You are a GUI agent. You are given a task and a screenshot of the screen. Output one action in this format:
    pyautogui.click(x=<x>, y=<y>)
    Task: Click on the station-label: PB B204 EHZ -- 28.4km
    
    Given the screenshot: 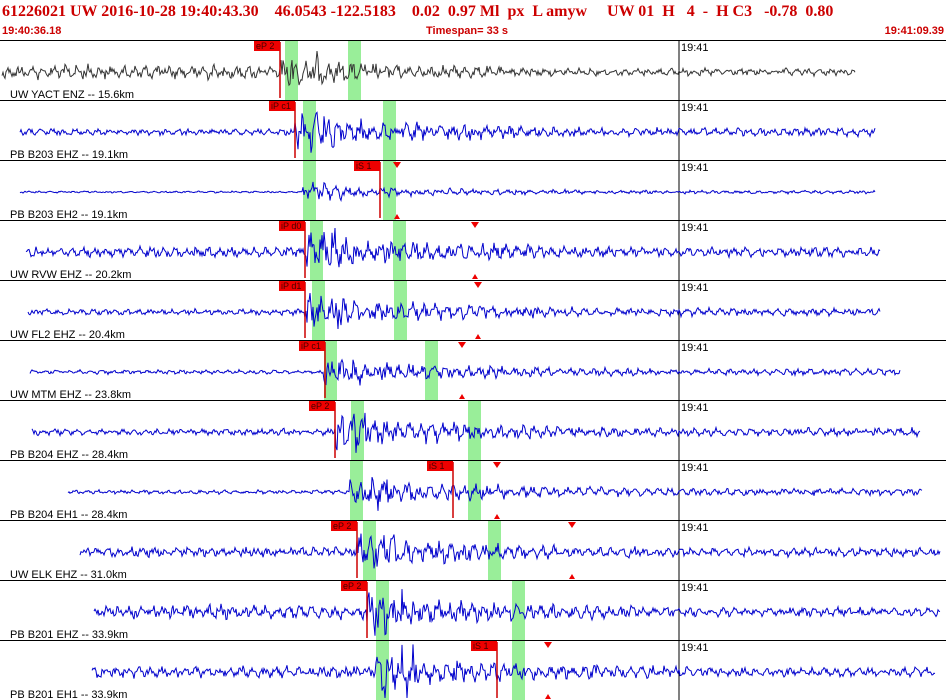 What is the action you would take?
    pyautogui.click(x=69, y=455)
    